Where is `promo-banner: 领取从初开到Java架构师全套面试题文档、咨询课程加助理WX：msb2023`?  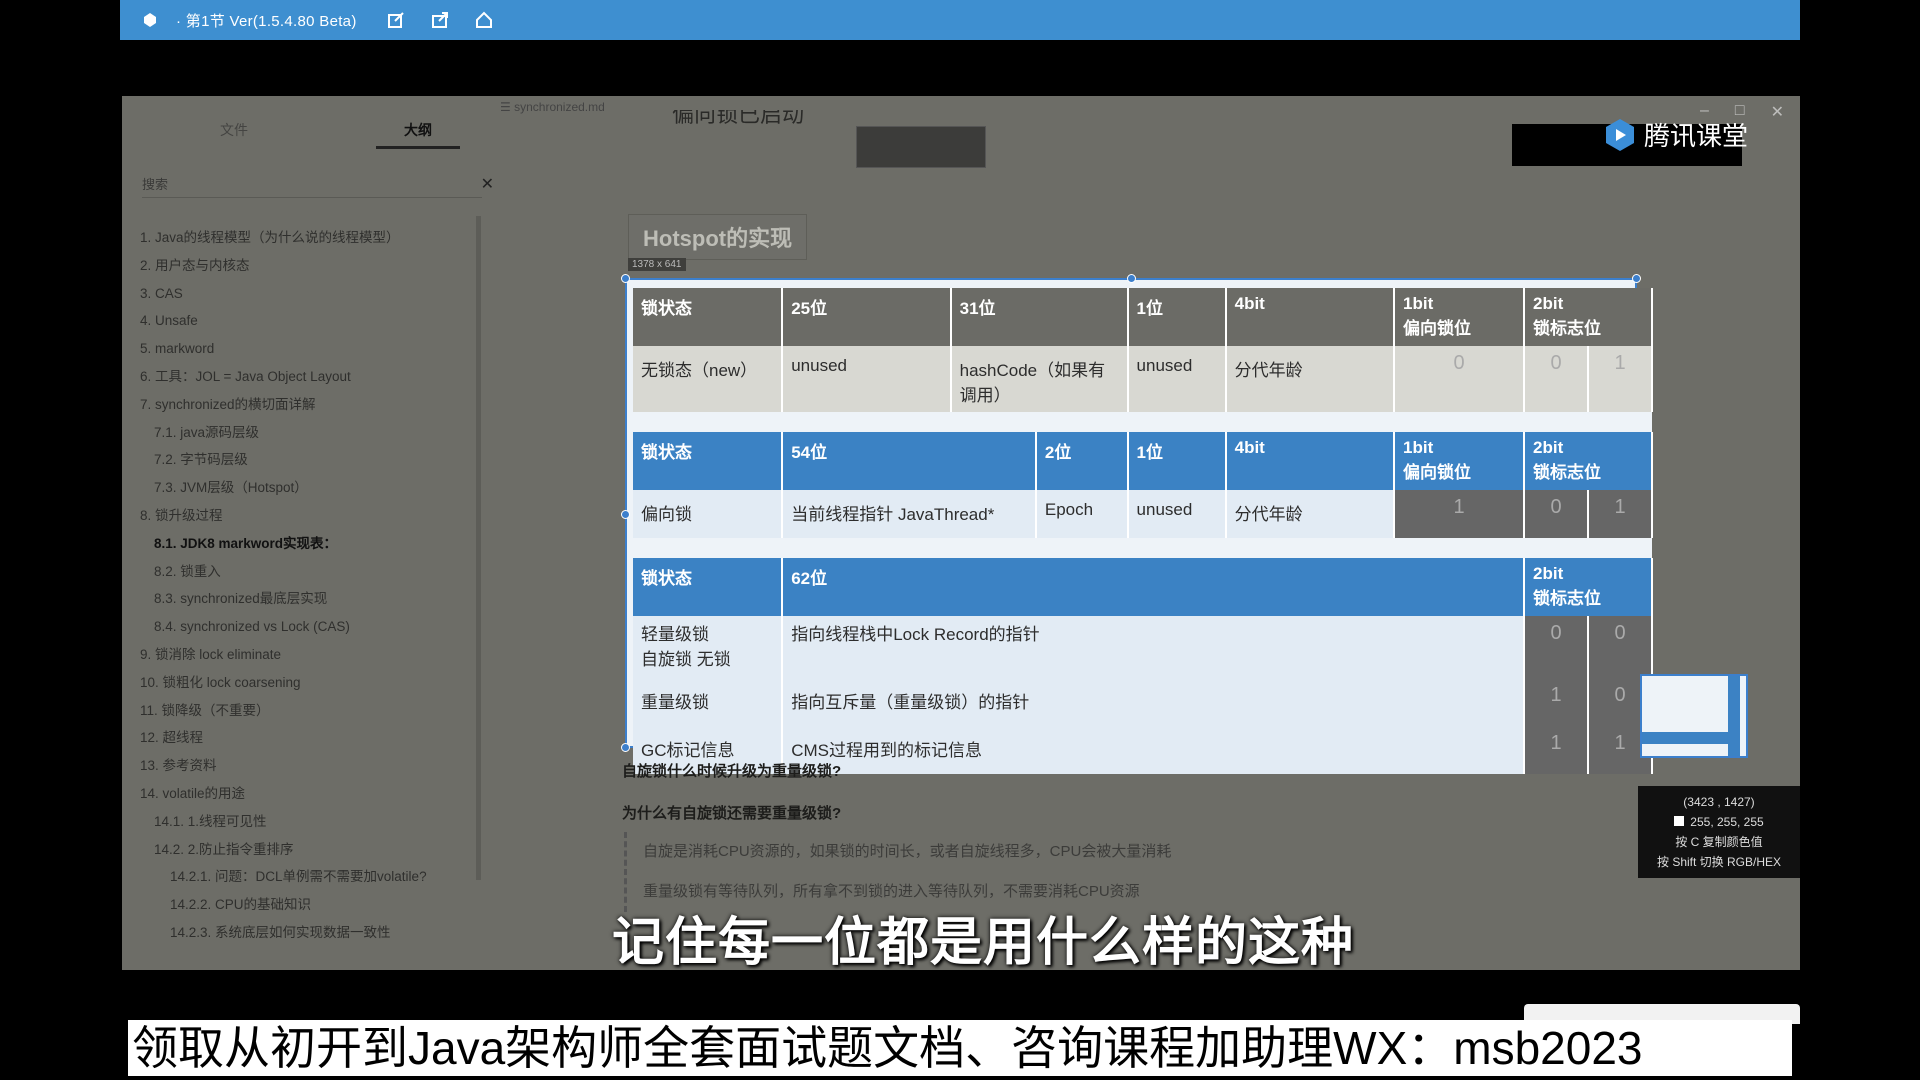
promo-banner: 领取从初开到Java架构师全套面试题文档、咨询课程加助理WX：msb2023 is located at coordinates (960, 1048).